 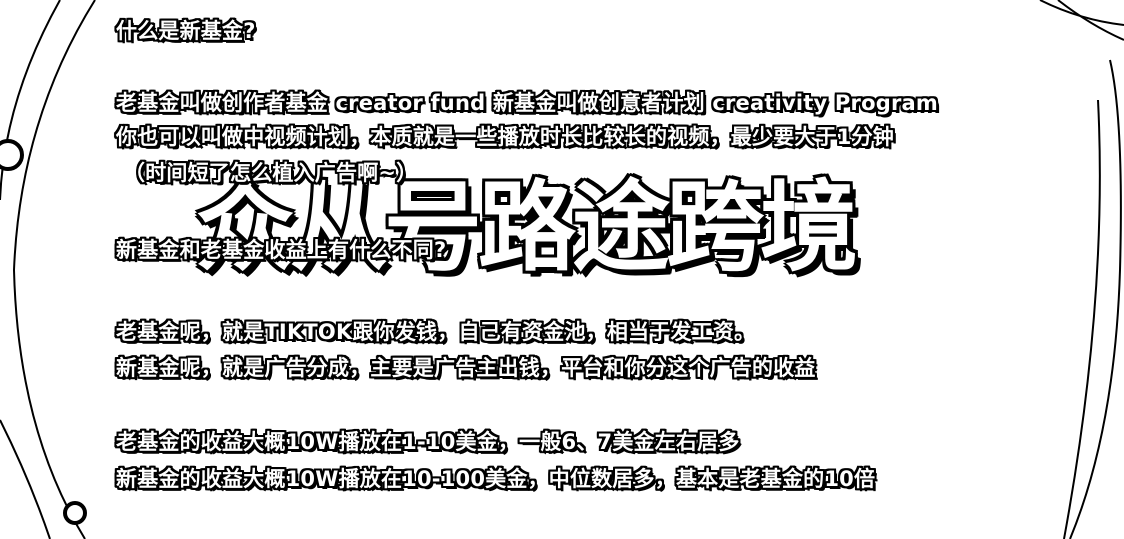 I want to click on paragraph-line: 老基金的收益大概10W播放在1-10美金，一般6、7美金左右居多, so click(x=428, y=442).